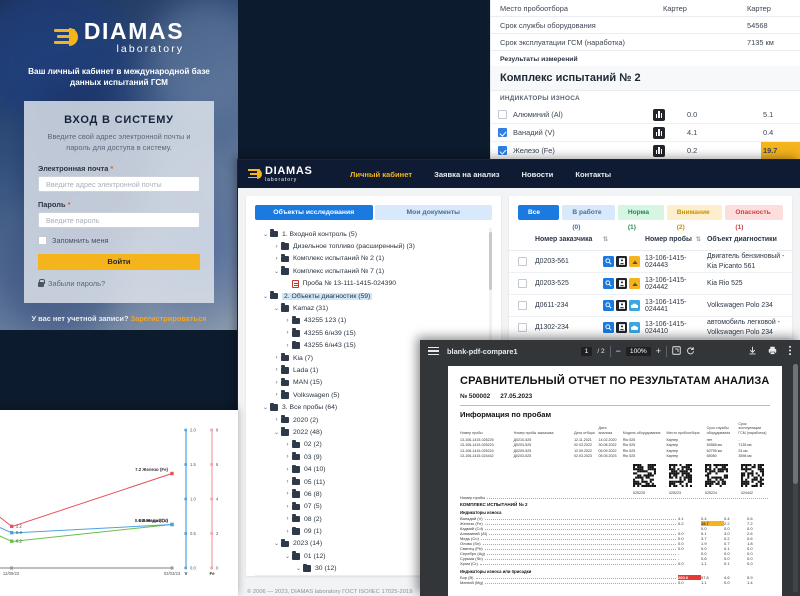  I want to click on folder-icon, so click(285, 543).